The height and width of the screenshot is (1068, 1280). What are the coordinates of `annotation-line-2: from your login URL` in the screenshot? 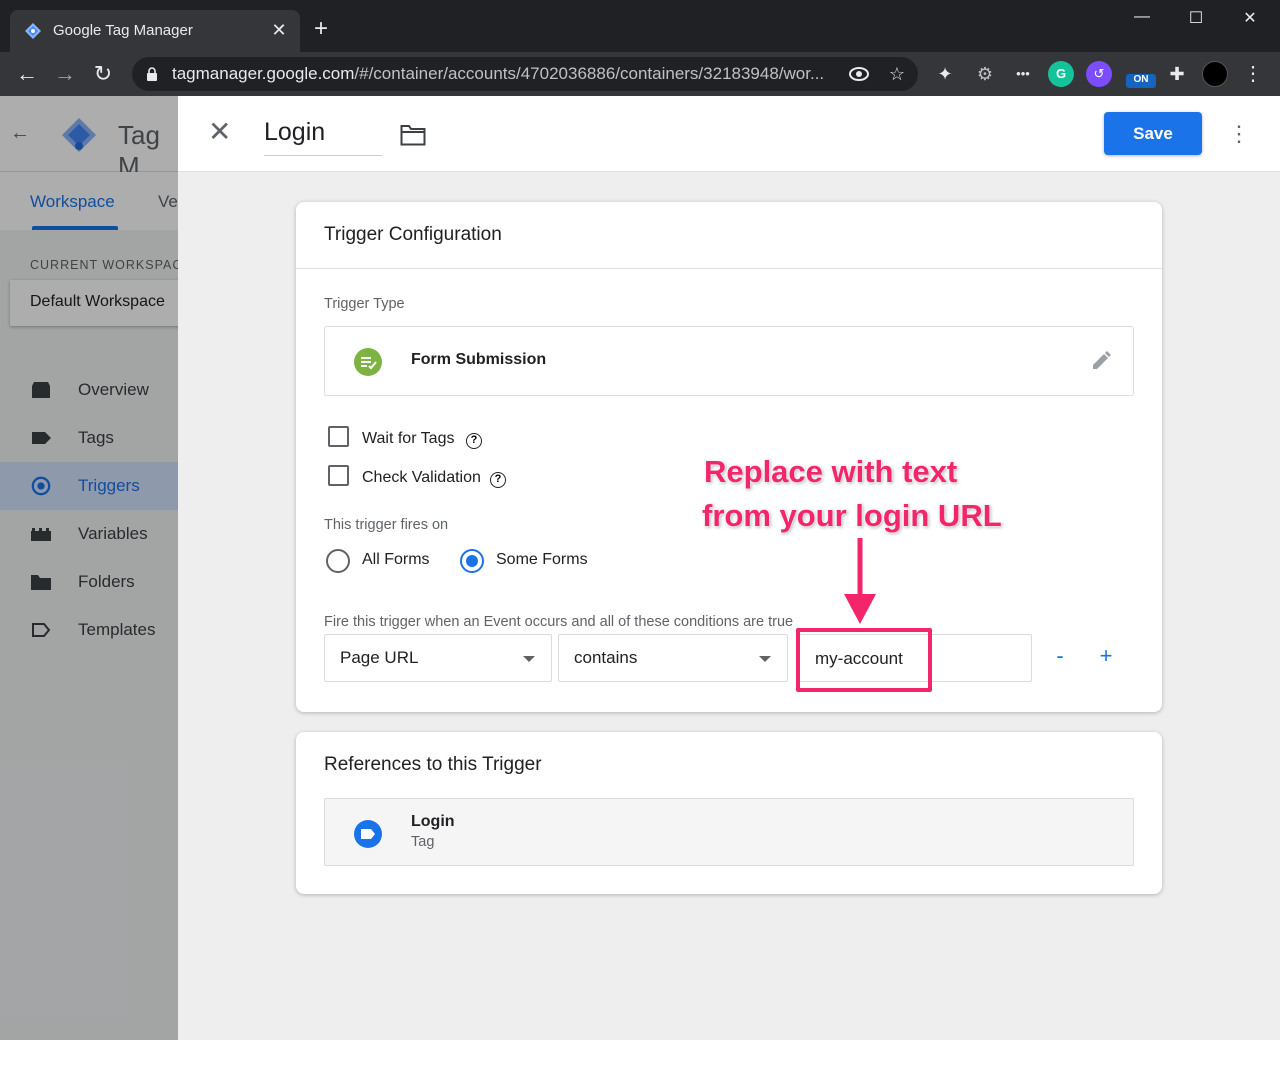 It's located at (852, 515).